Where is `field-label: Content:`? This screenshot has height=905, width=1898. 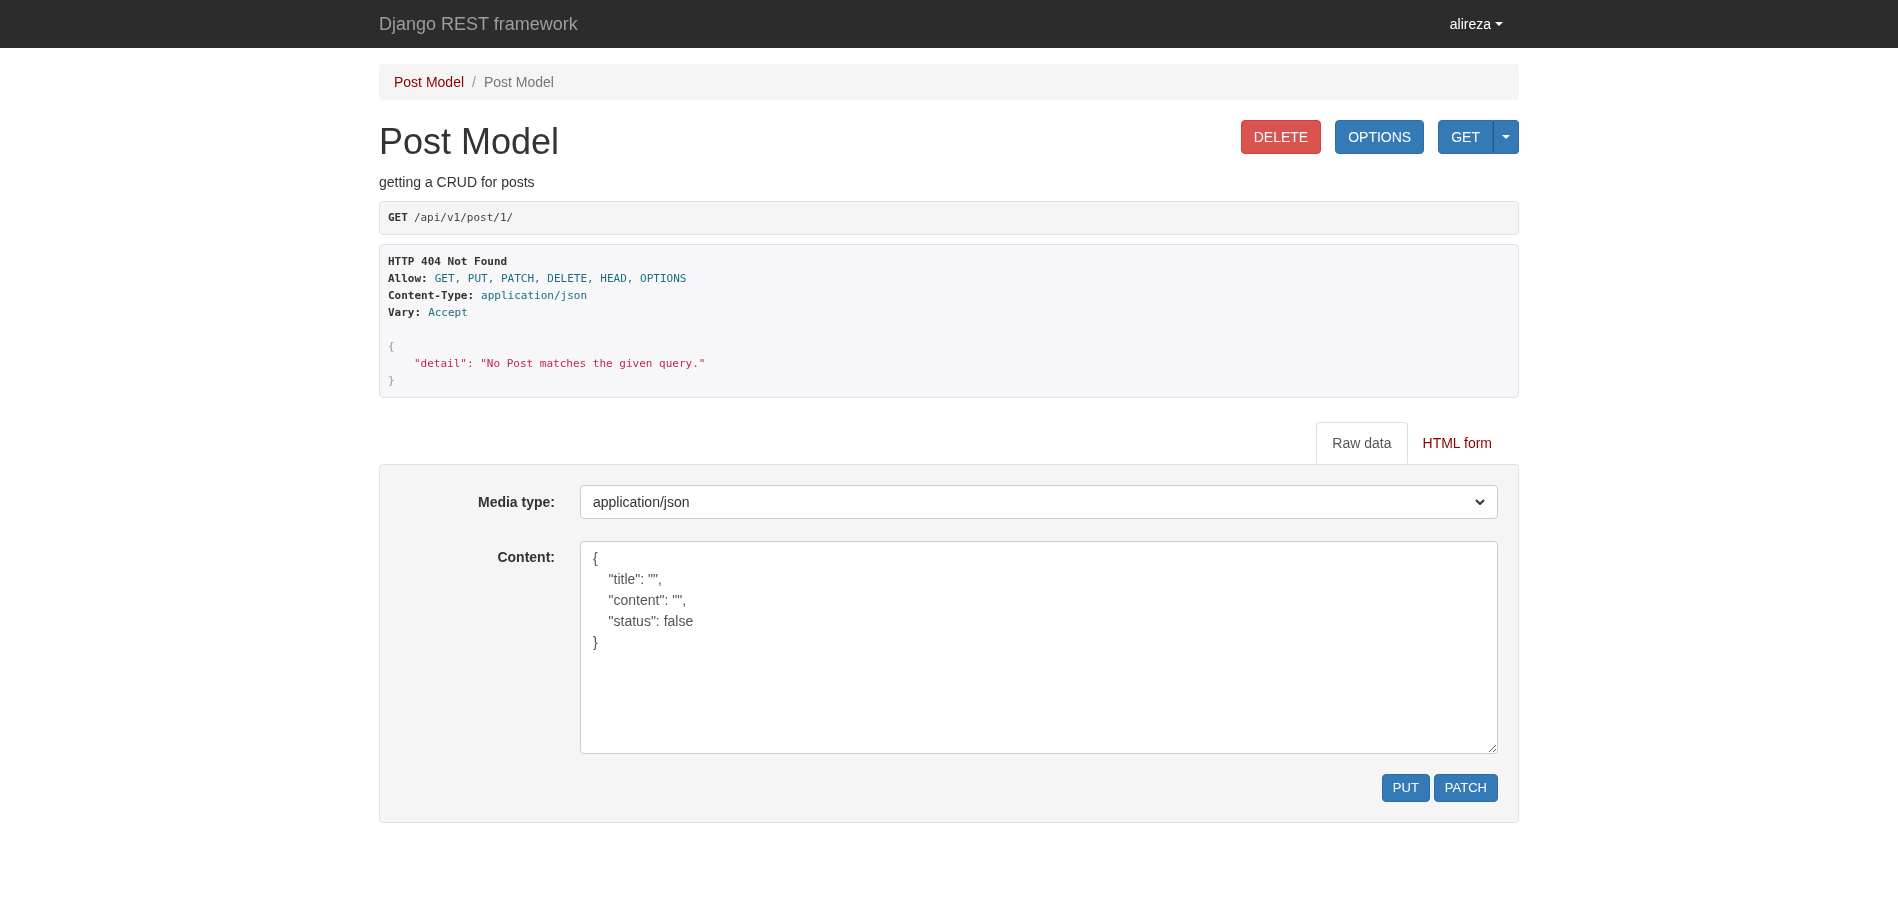
field-label: Content: is located at coordinates (525, 557).